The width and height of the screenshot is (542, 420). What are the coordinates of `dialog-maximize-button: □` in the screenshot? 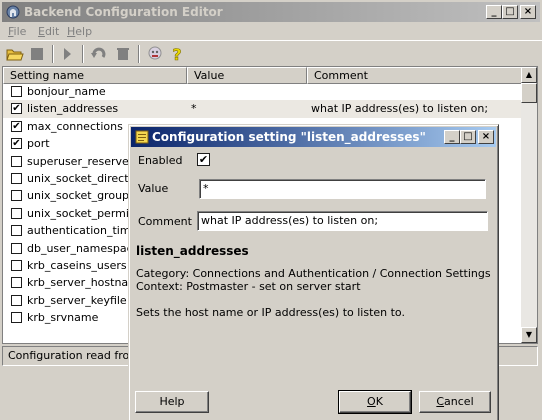 It's located at (468, 137).